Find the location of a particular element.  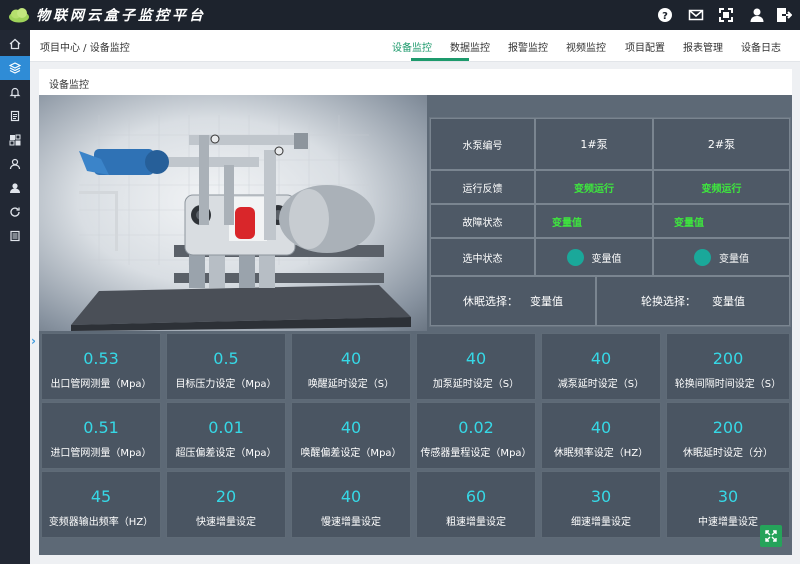

tab-project-config: 项目配置 is located at coordinates (645, 46).